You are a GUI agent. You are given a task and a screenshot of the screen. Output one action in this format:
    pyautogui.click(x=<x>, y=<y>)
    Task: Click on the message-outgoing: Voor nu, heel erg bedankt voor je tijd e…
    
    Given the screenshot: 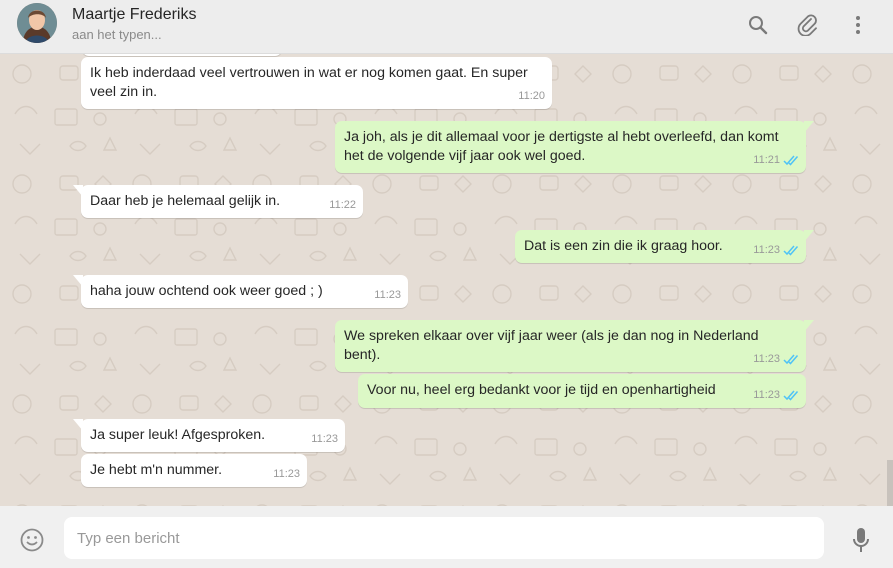 What is the action you would take?
    pyautogui.click(x=582, y=391)
    